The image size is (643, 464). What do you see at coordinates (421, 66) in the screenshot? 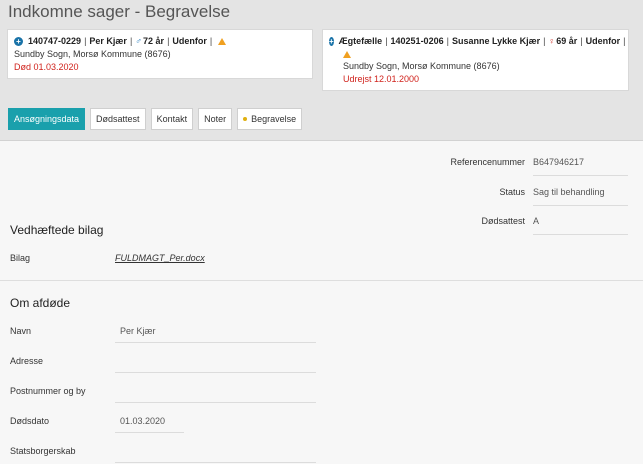
I see `spouse-parish: Sundby Sogn, Morsø Kommune (8676)` at bounding box center [421, 66].